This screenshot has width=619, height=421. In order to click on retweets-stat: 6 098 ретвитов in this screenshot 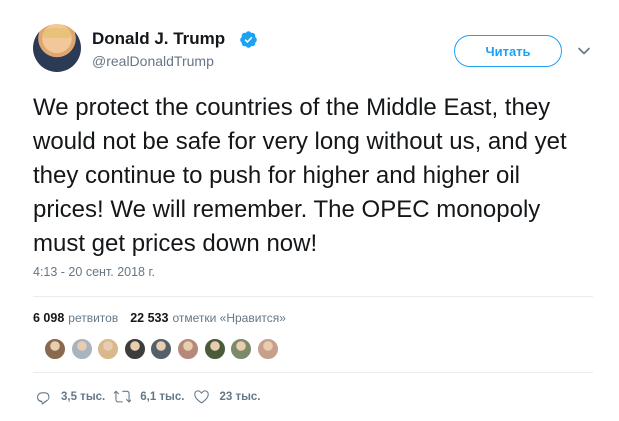, I will do `click(75, 318)`.